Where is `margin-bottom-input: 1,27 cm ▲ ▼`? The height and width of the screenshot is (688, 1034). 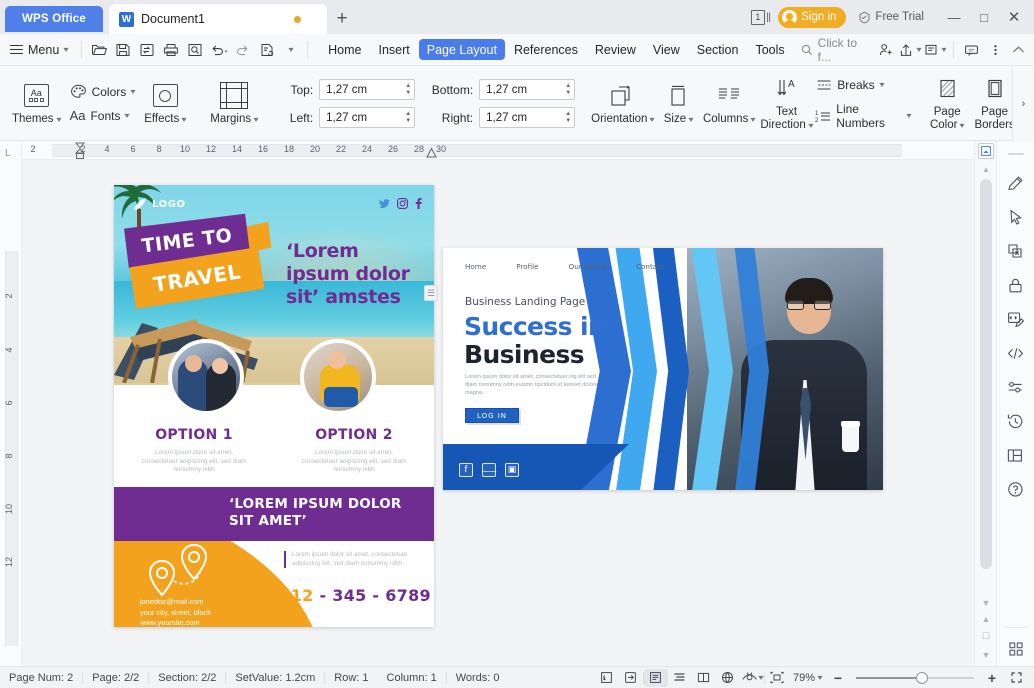
margin-bottom-input: 1,27 cm ▲ ▼ is located at coordinates (527, 89).